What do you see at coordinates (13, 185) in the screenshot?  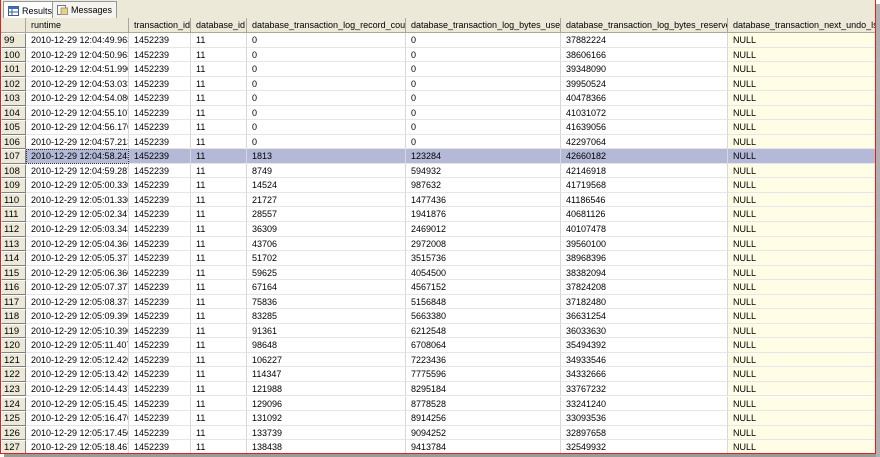 I see `row-header: 109` at bounding box center [13, 185].